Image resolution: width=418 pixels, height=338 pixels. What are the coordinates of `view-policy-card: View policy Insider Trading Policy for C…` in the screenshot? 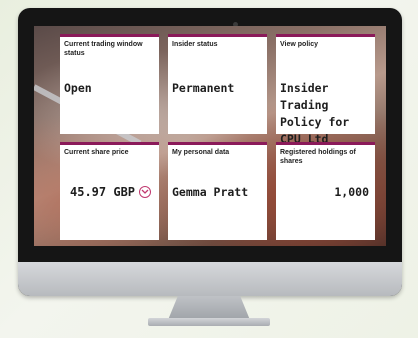 It's located at (325, 90).